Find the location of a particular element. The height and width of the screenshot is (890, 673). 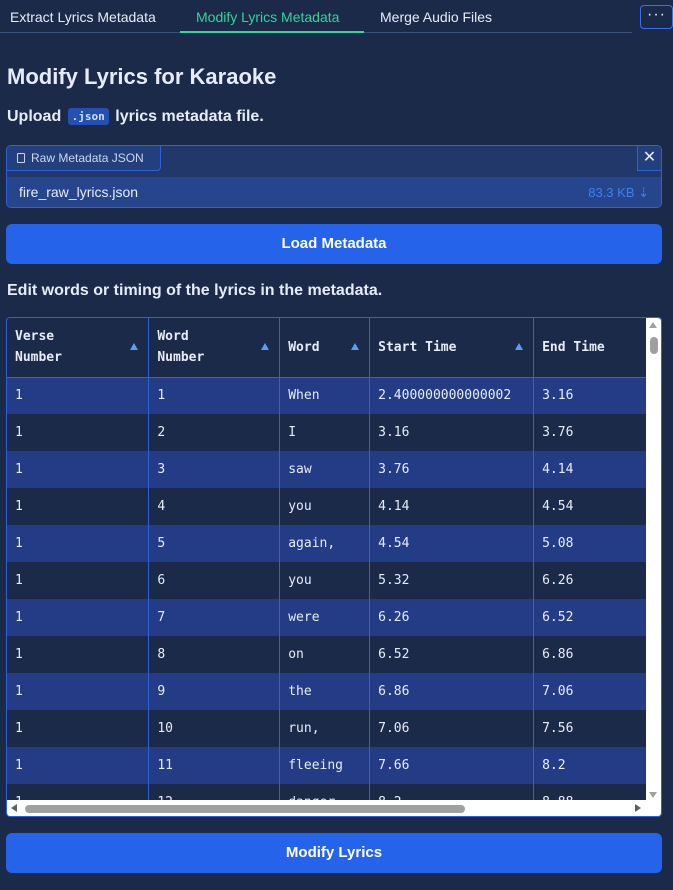

scroll-up-icon is located at coordinates (653, 325).